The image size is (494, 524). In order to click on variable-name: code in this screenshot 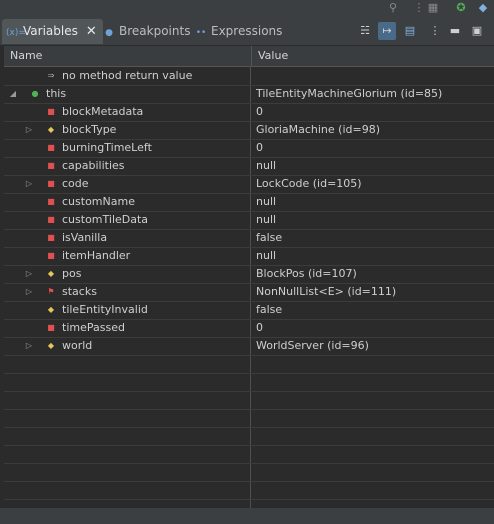, I will do `click(75, 183)`.